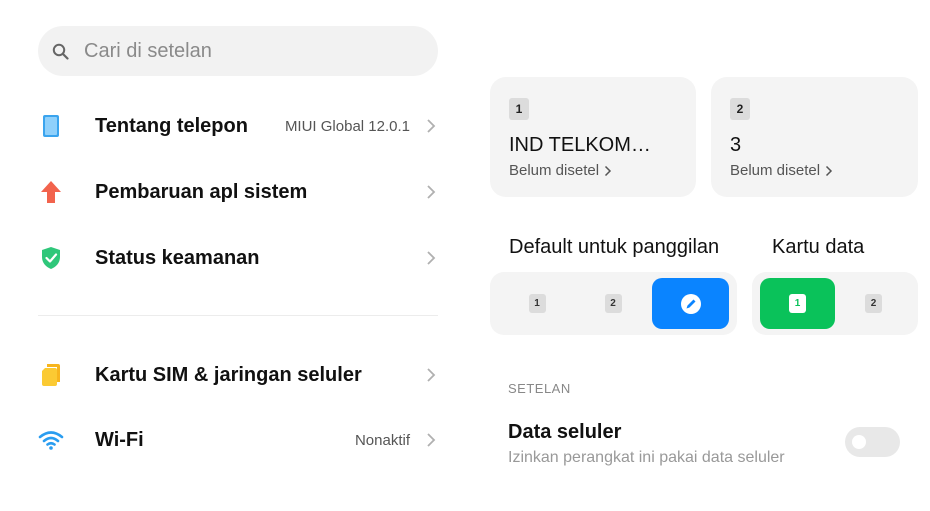 Image resolution: width=930 pixels, height=511 pixels. What do you see at coordinates (238, 315) in the screenshot?
I see `divider` at bounding box center [238, 315].